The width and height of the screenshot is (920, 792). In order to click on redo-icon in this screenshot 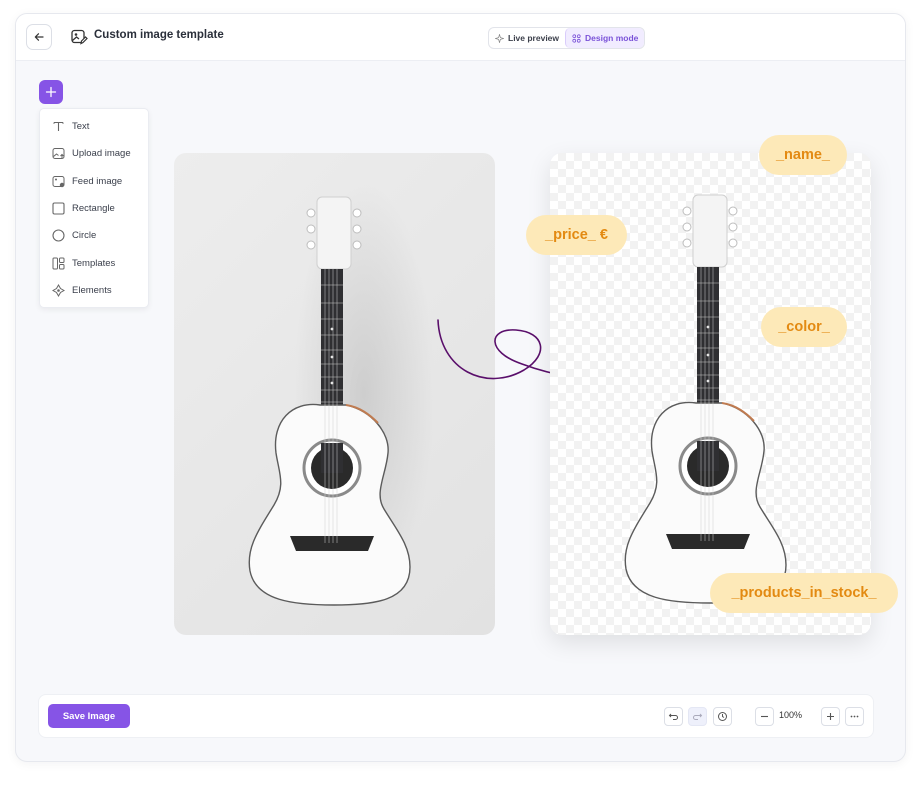, I will do `click(698, 716)`.